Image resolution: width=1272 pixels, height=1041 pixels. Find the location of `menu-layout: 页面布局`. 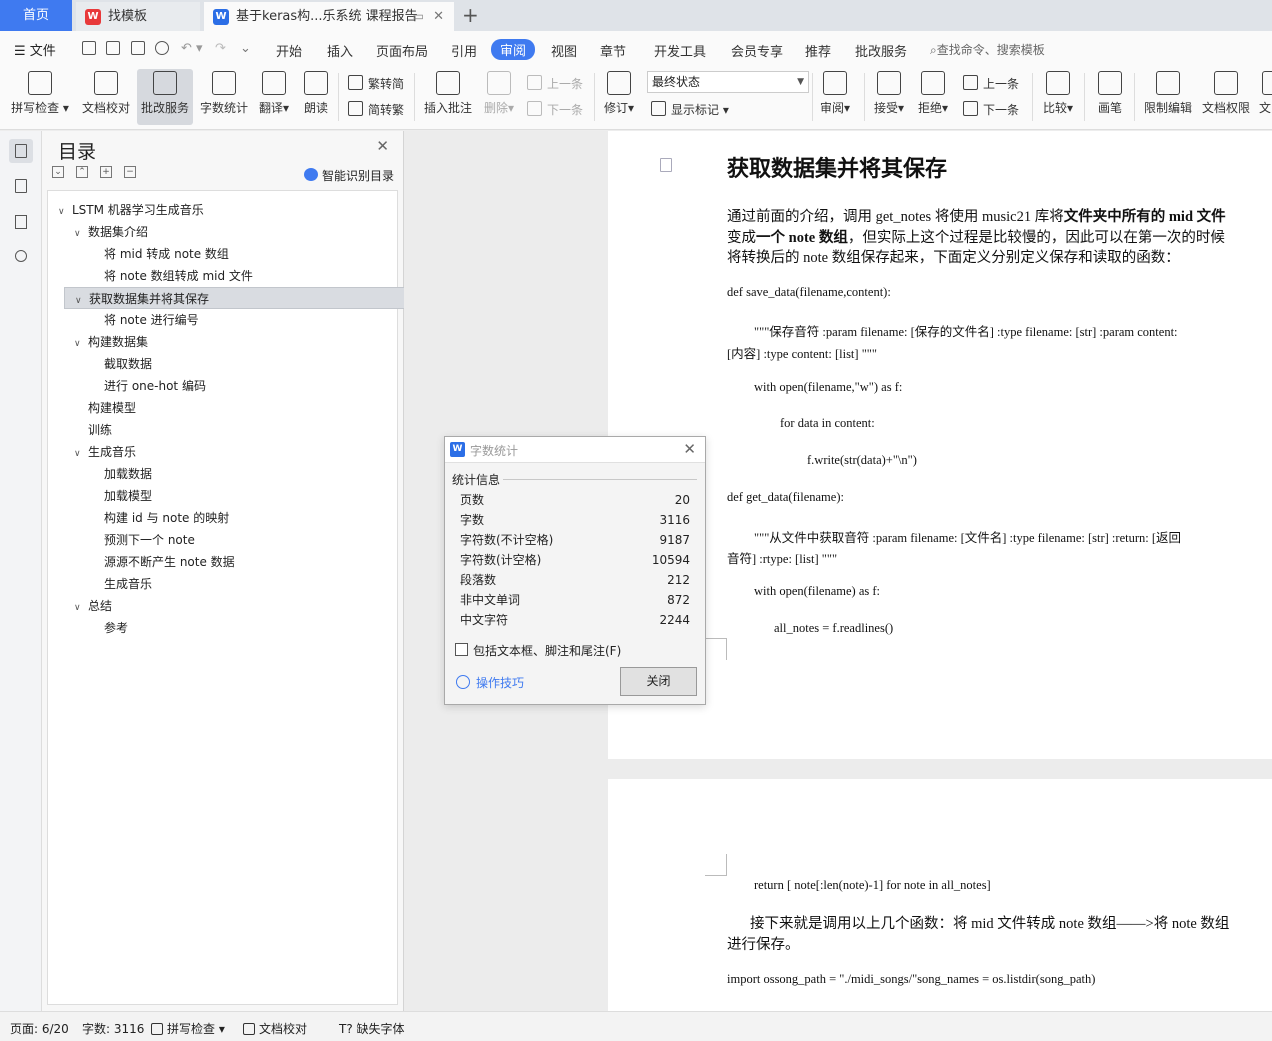

menu-layout: 页面布局 is located at coordinates (402, 50).